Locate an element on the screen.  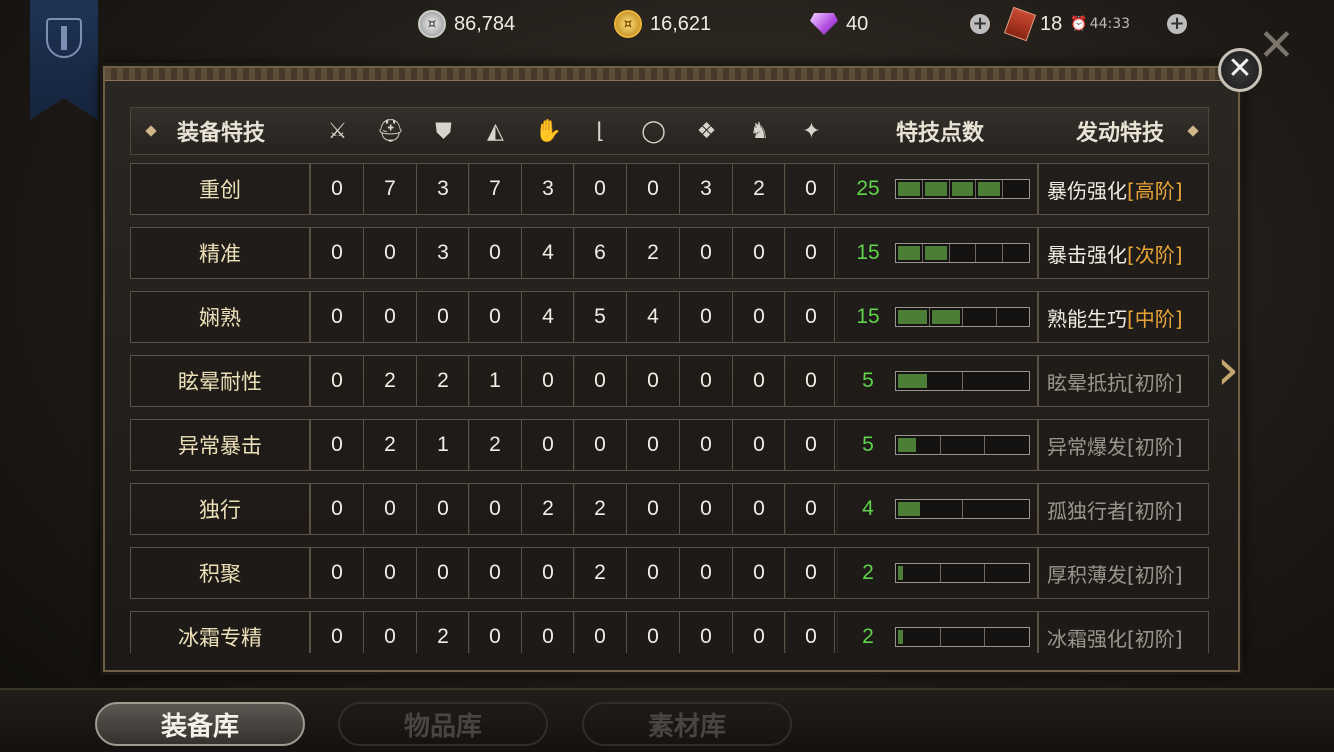
skill-name: 娴熟 is located at coordinates (220, 317).